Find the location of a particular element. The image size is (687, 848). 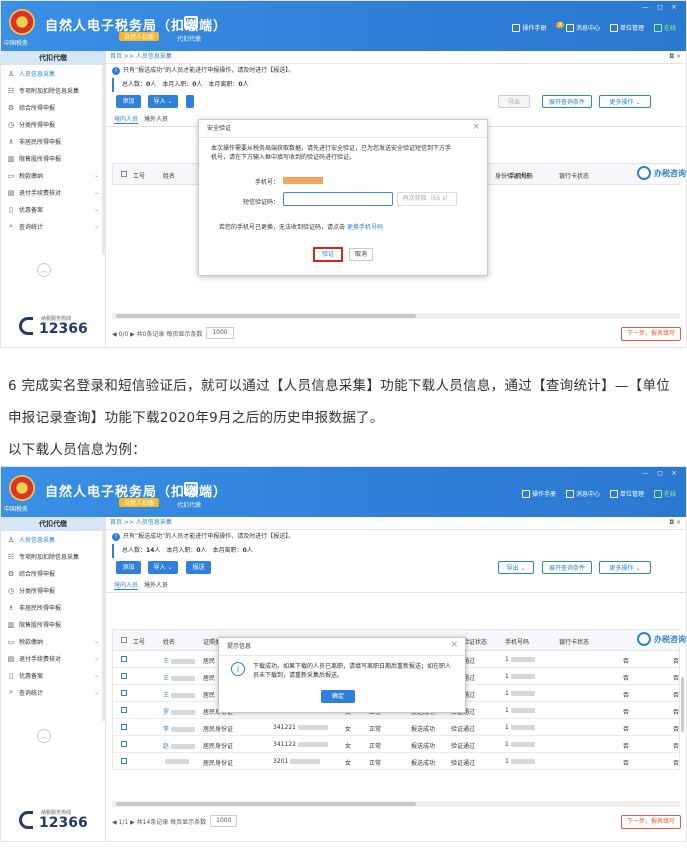

cell-name is located at coordinates (176, 761).